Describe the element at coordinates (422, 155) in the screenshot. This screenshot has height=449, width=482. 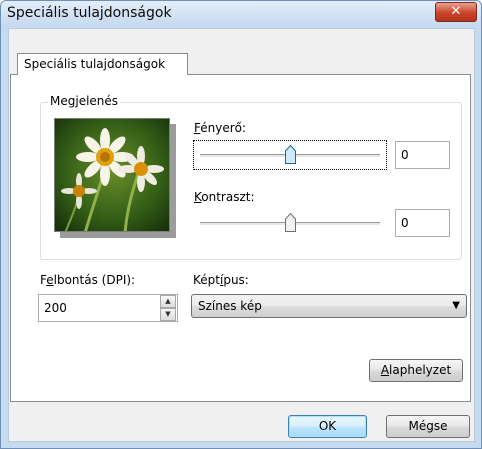
I see `brightness-value-field: 0` at that location.